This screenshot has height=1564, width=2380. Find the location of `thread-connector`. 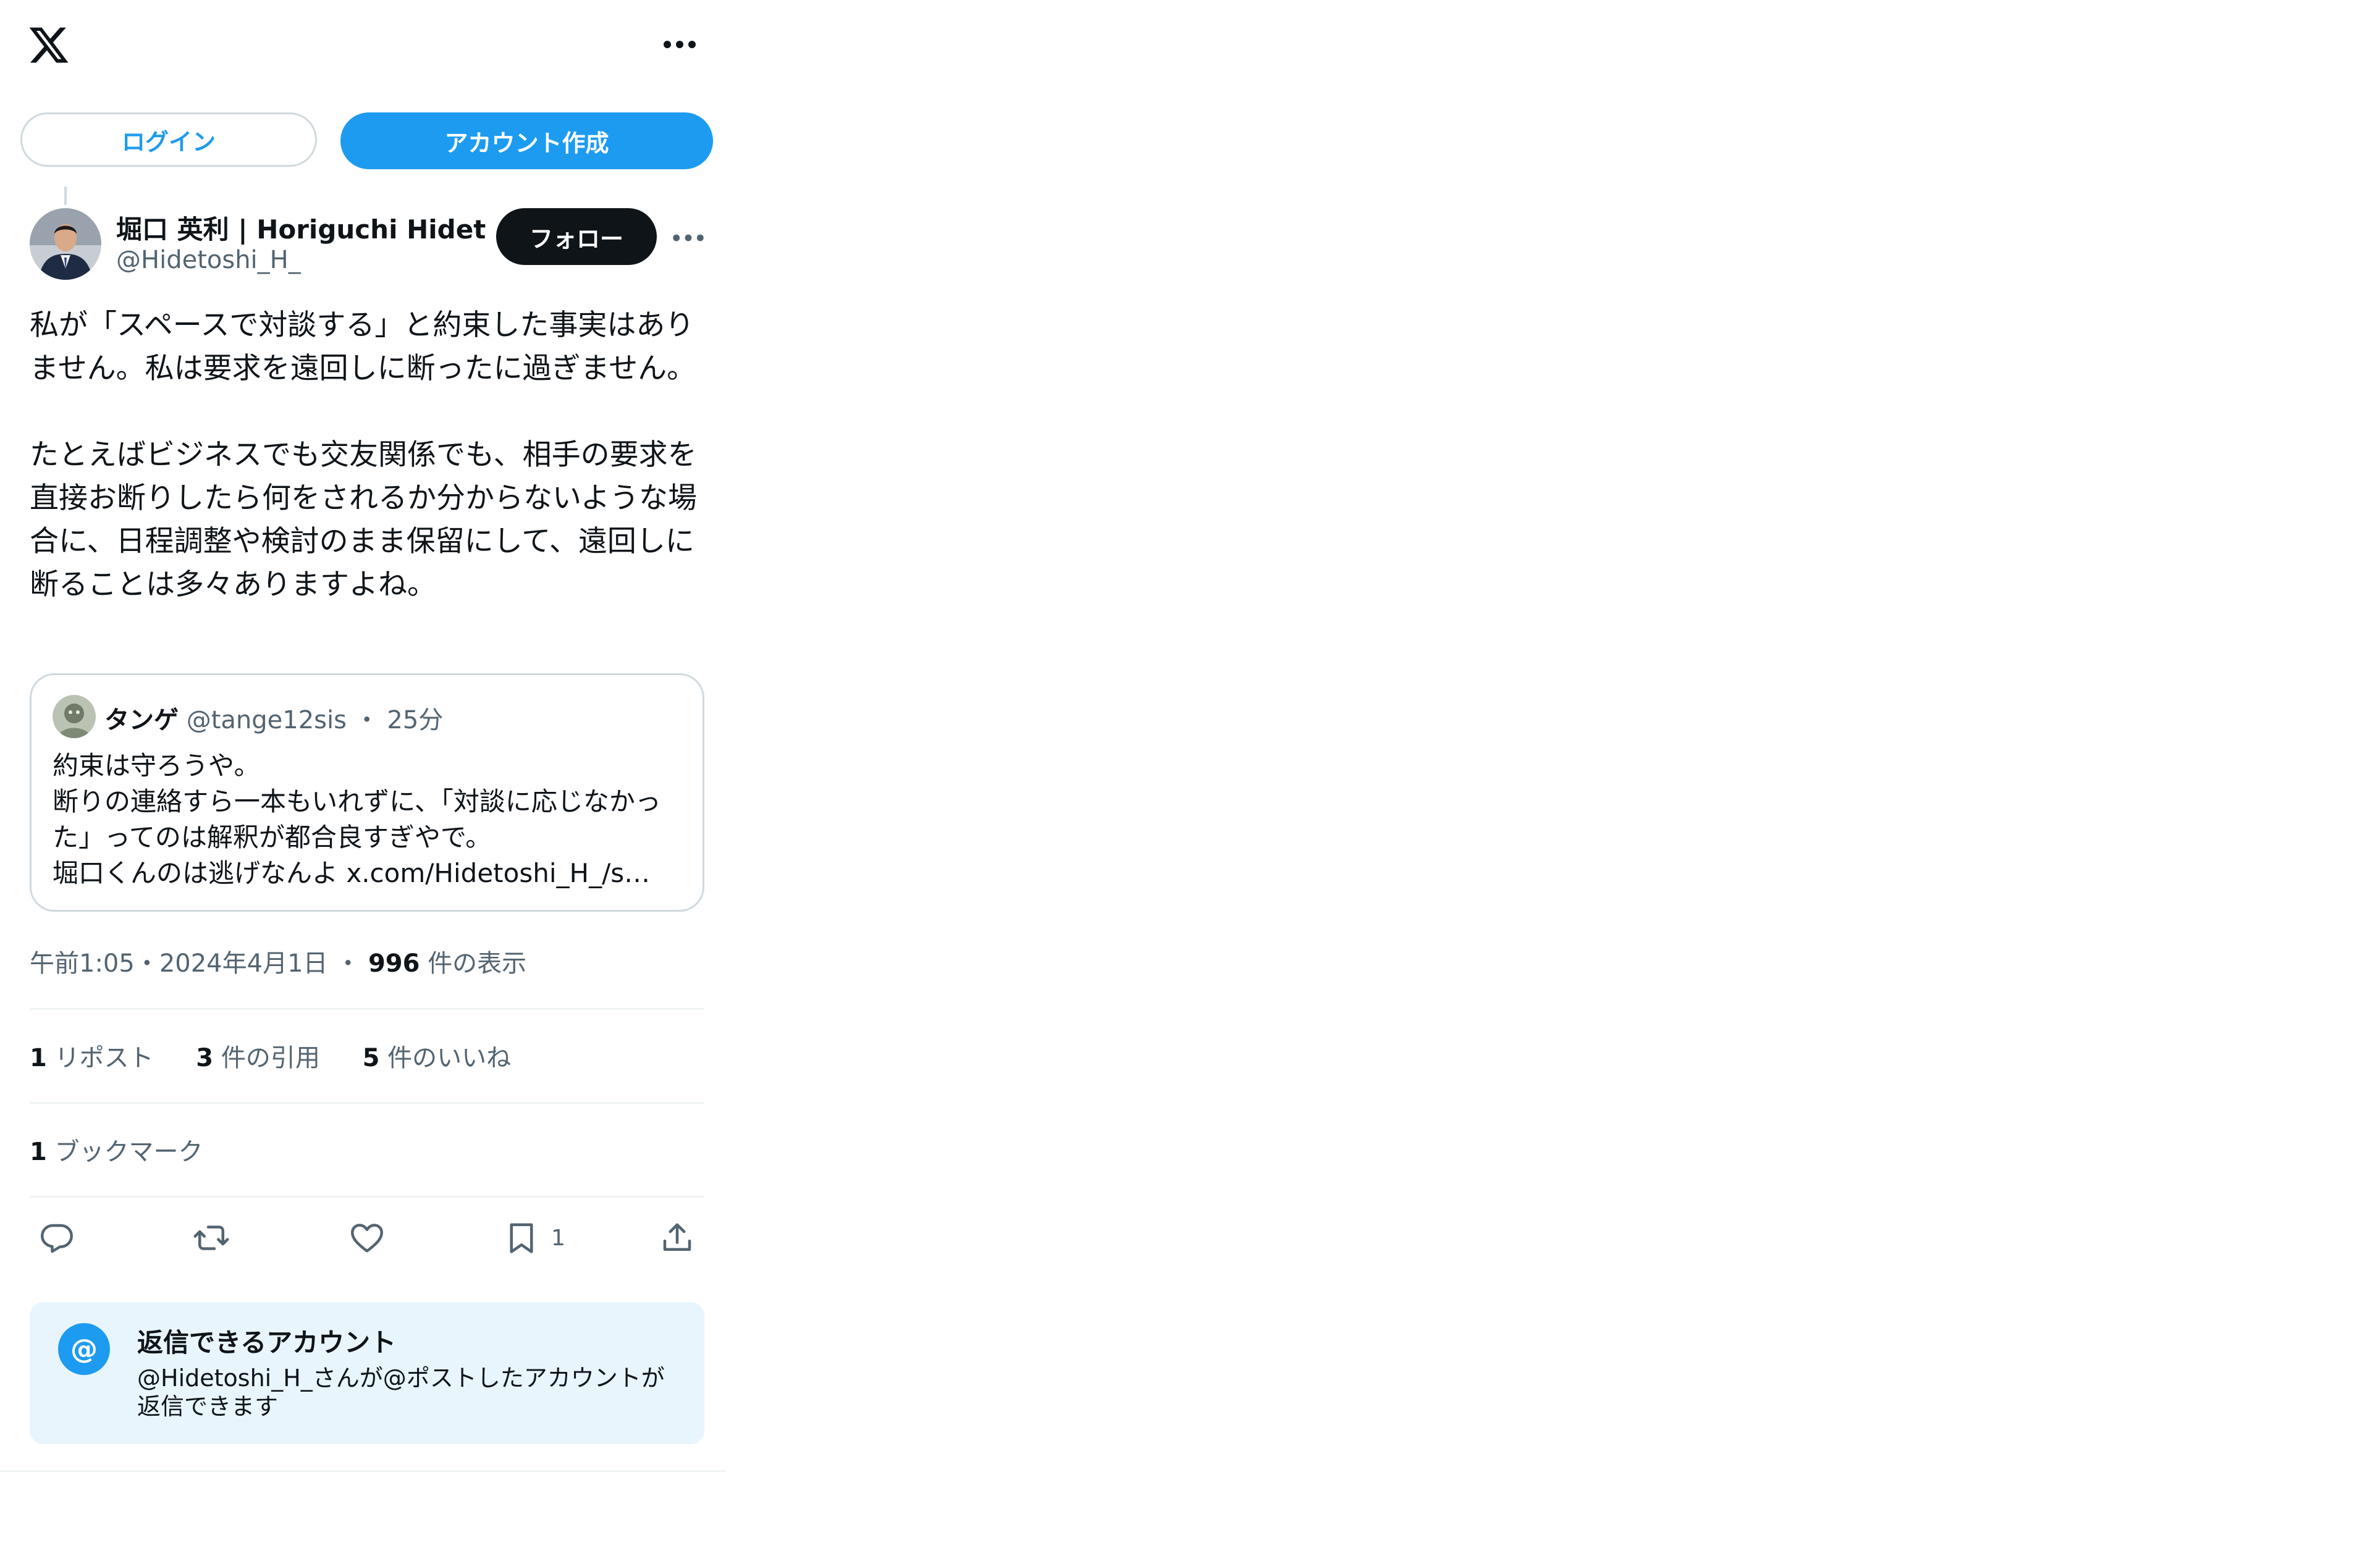

thread-connector is located at coordinates (65, 196).